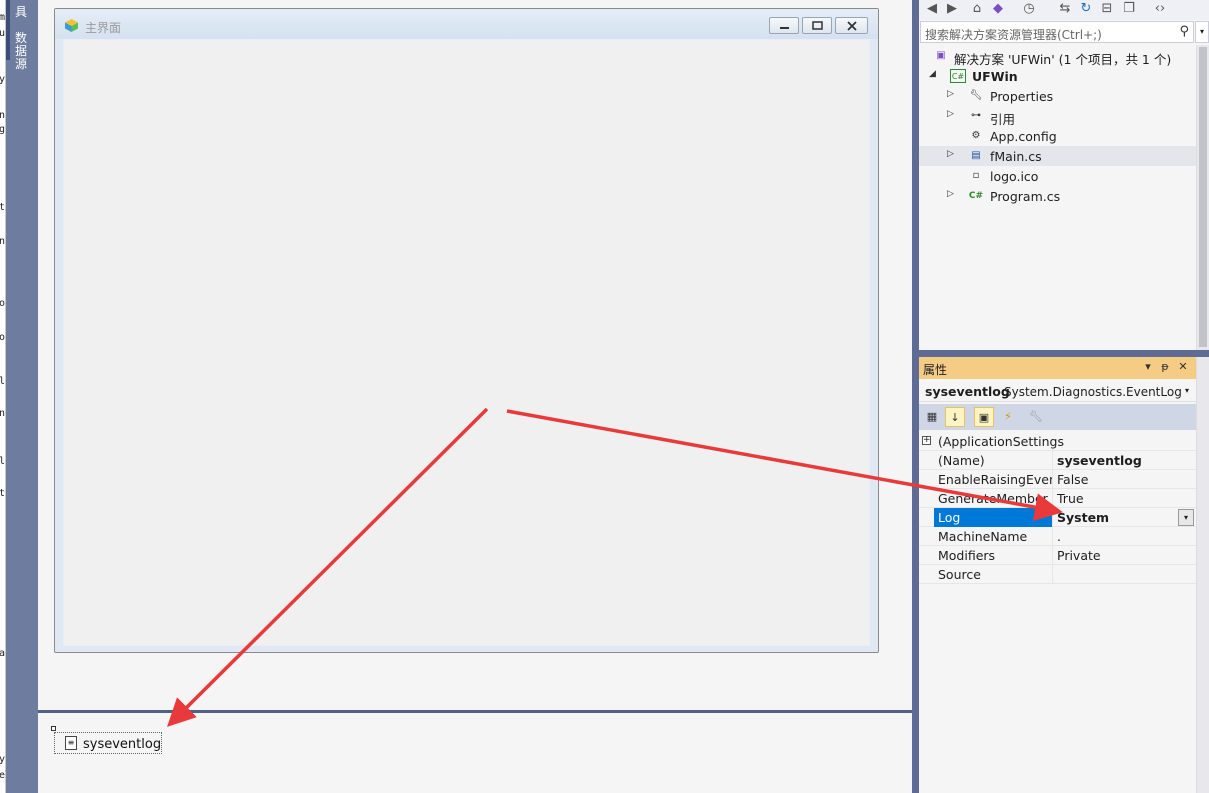 The width and height of the screenshot is (1209, 793). I want to click on properties-title: 属性, so click(935, 370).